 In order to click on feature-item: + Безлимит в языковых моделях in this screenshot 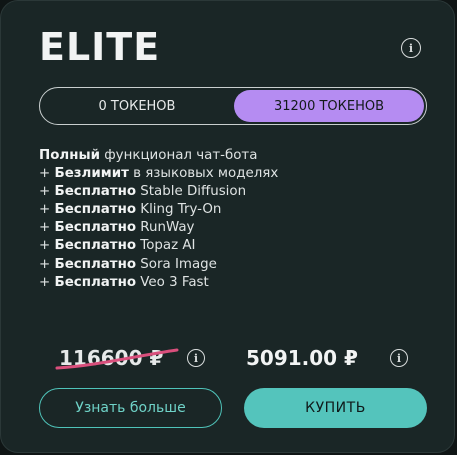, I will do `click(159, 174)`.